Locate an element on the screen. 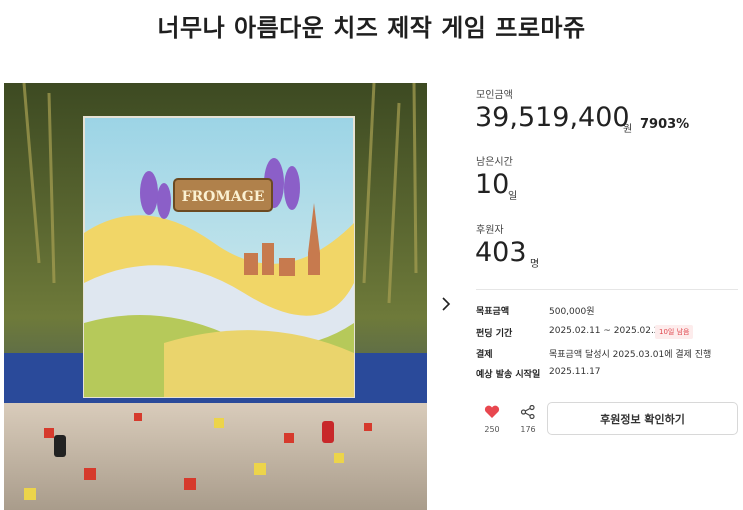  backers-label: 후원자 is located at coordinates (490, 230).